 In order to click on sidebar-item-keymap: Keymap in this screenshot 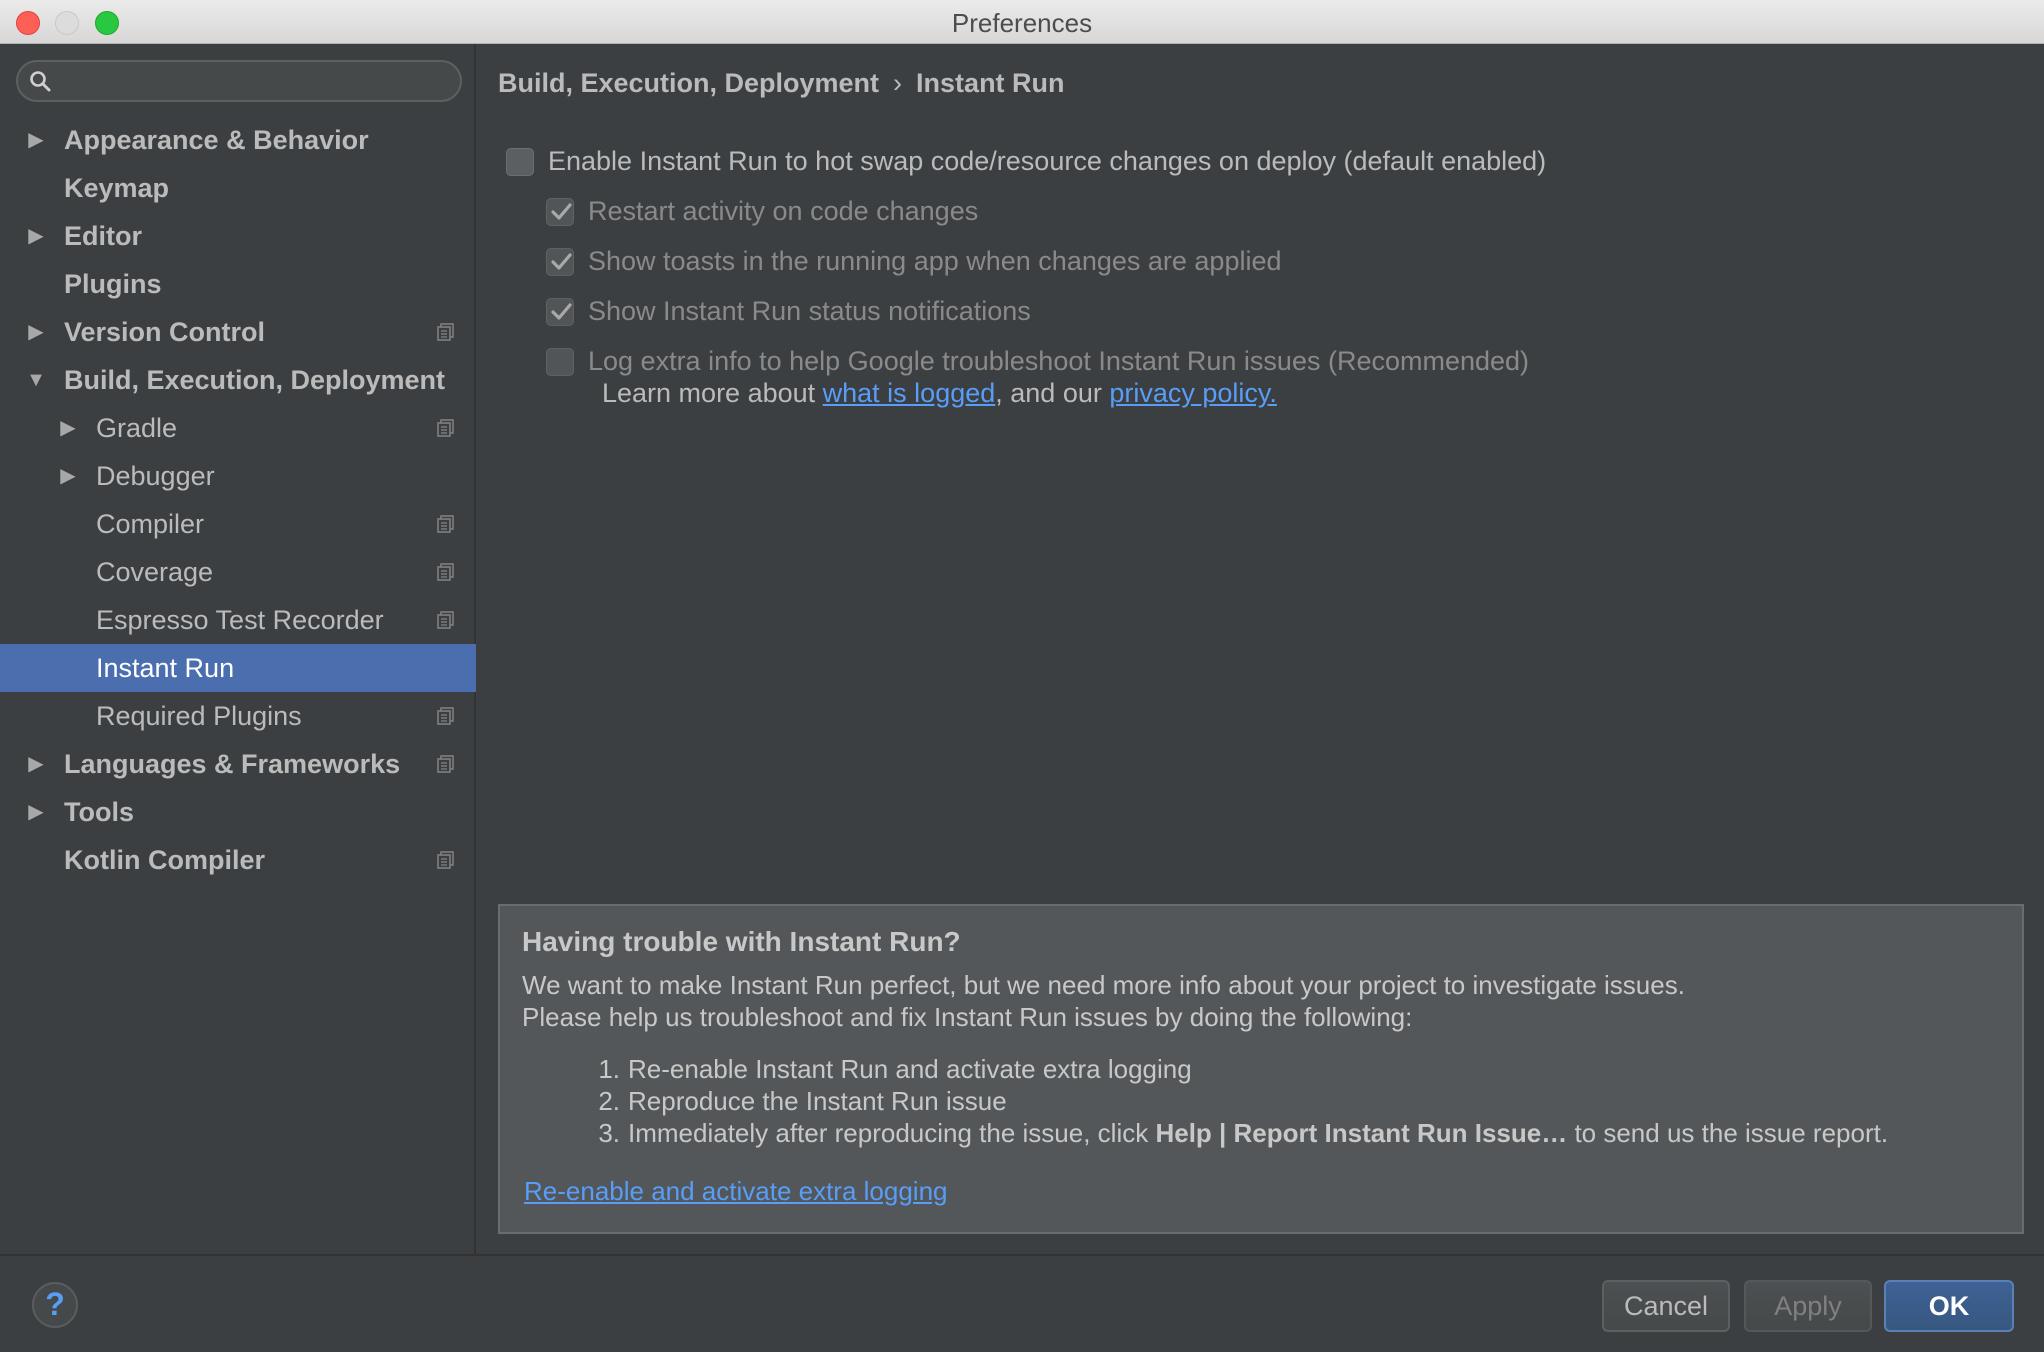, I will do `click(238, 188)`.